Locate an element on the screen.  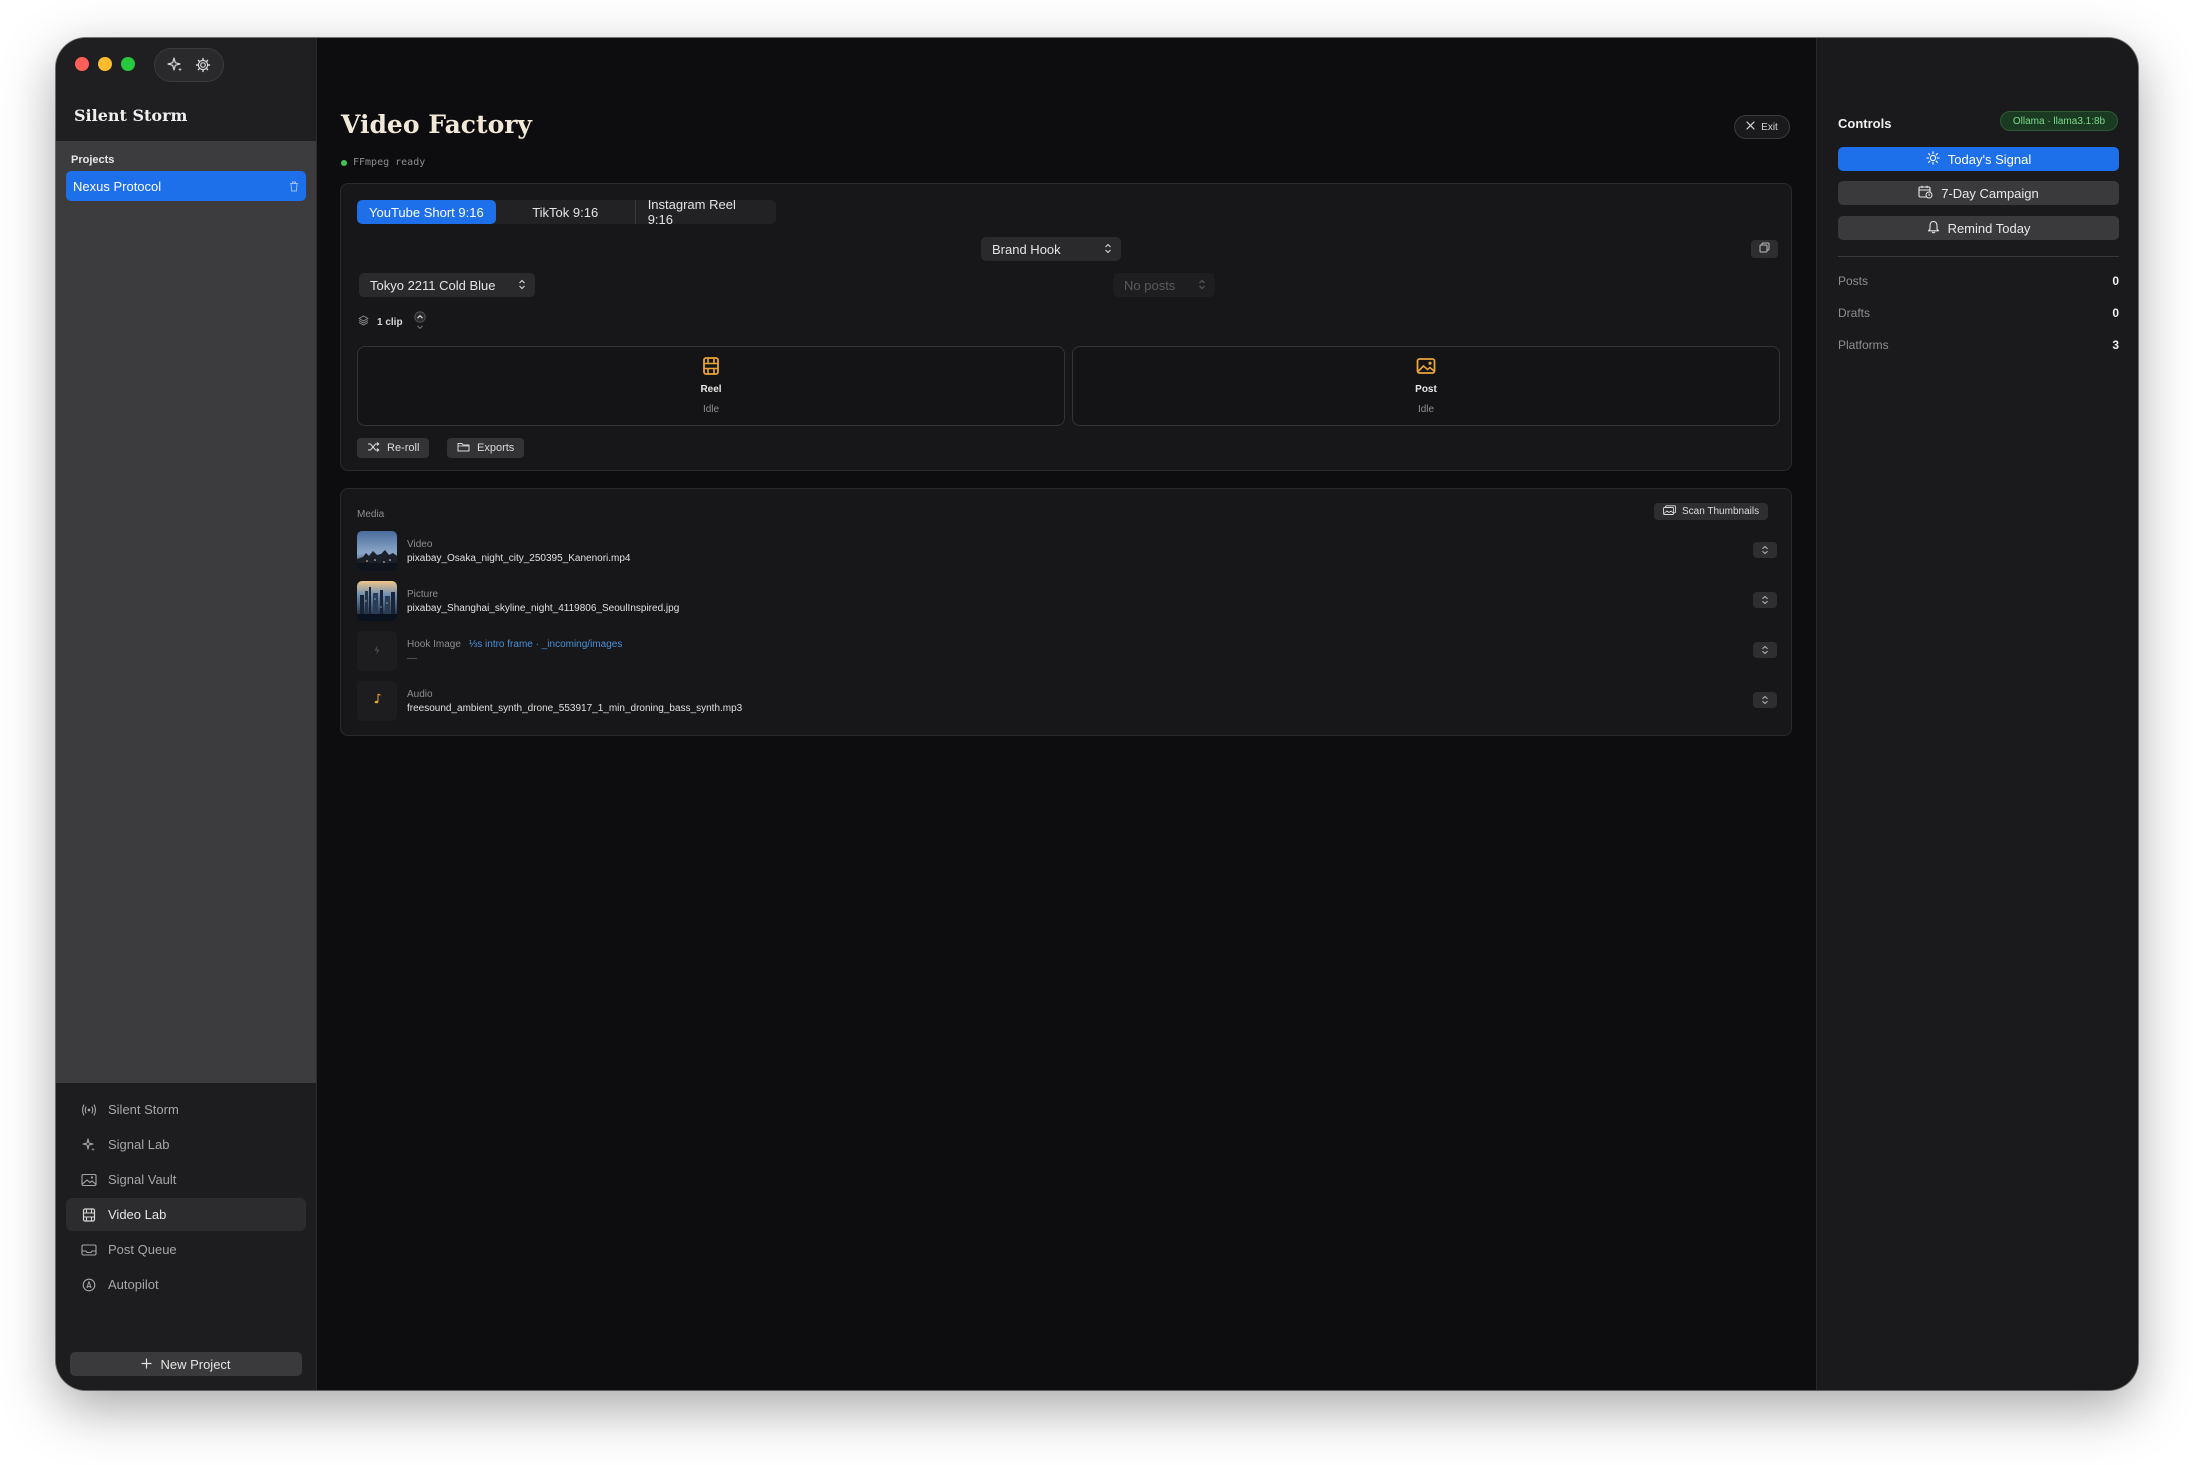
nav-item-silent-storm: Silent Storm is located at coordinates (186, 1109).